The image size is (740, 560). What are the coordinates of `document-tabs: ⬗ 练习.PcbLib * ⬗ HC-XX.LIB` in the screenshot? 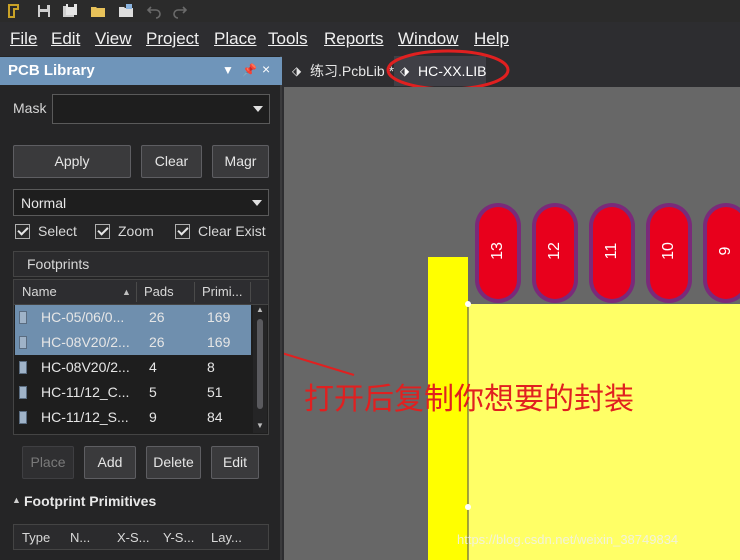 It's located at (512, 70).